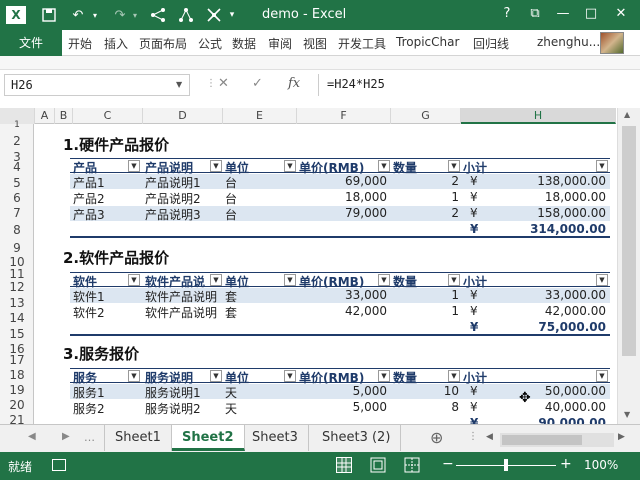 The image size is (640, 480). What do you see at coordinates (244, 43) in the screenshot?
I see `tab-data: 数据` at bounding box center [244, 43].